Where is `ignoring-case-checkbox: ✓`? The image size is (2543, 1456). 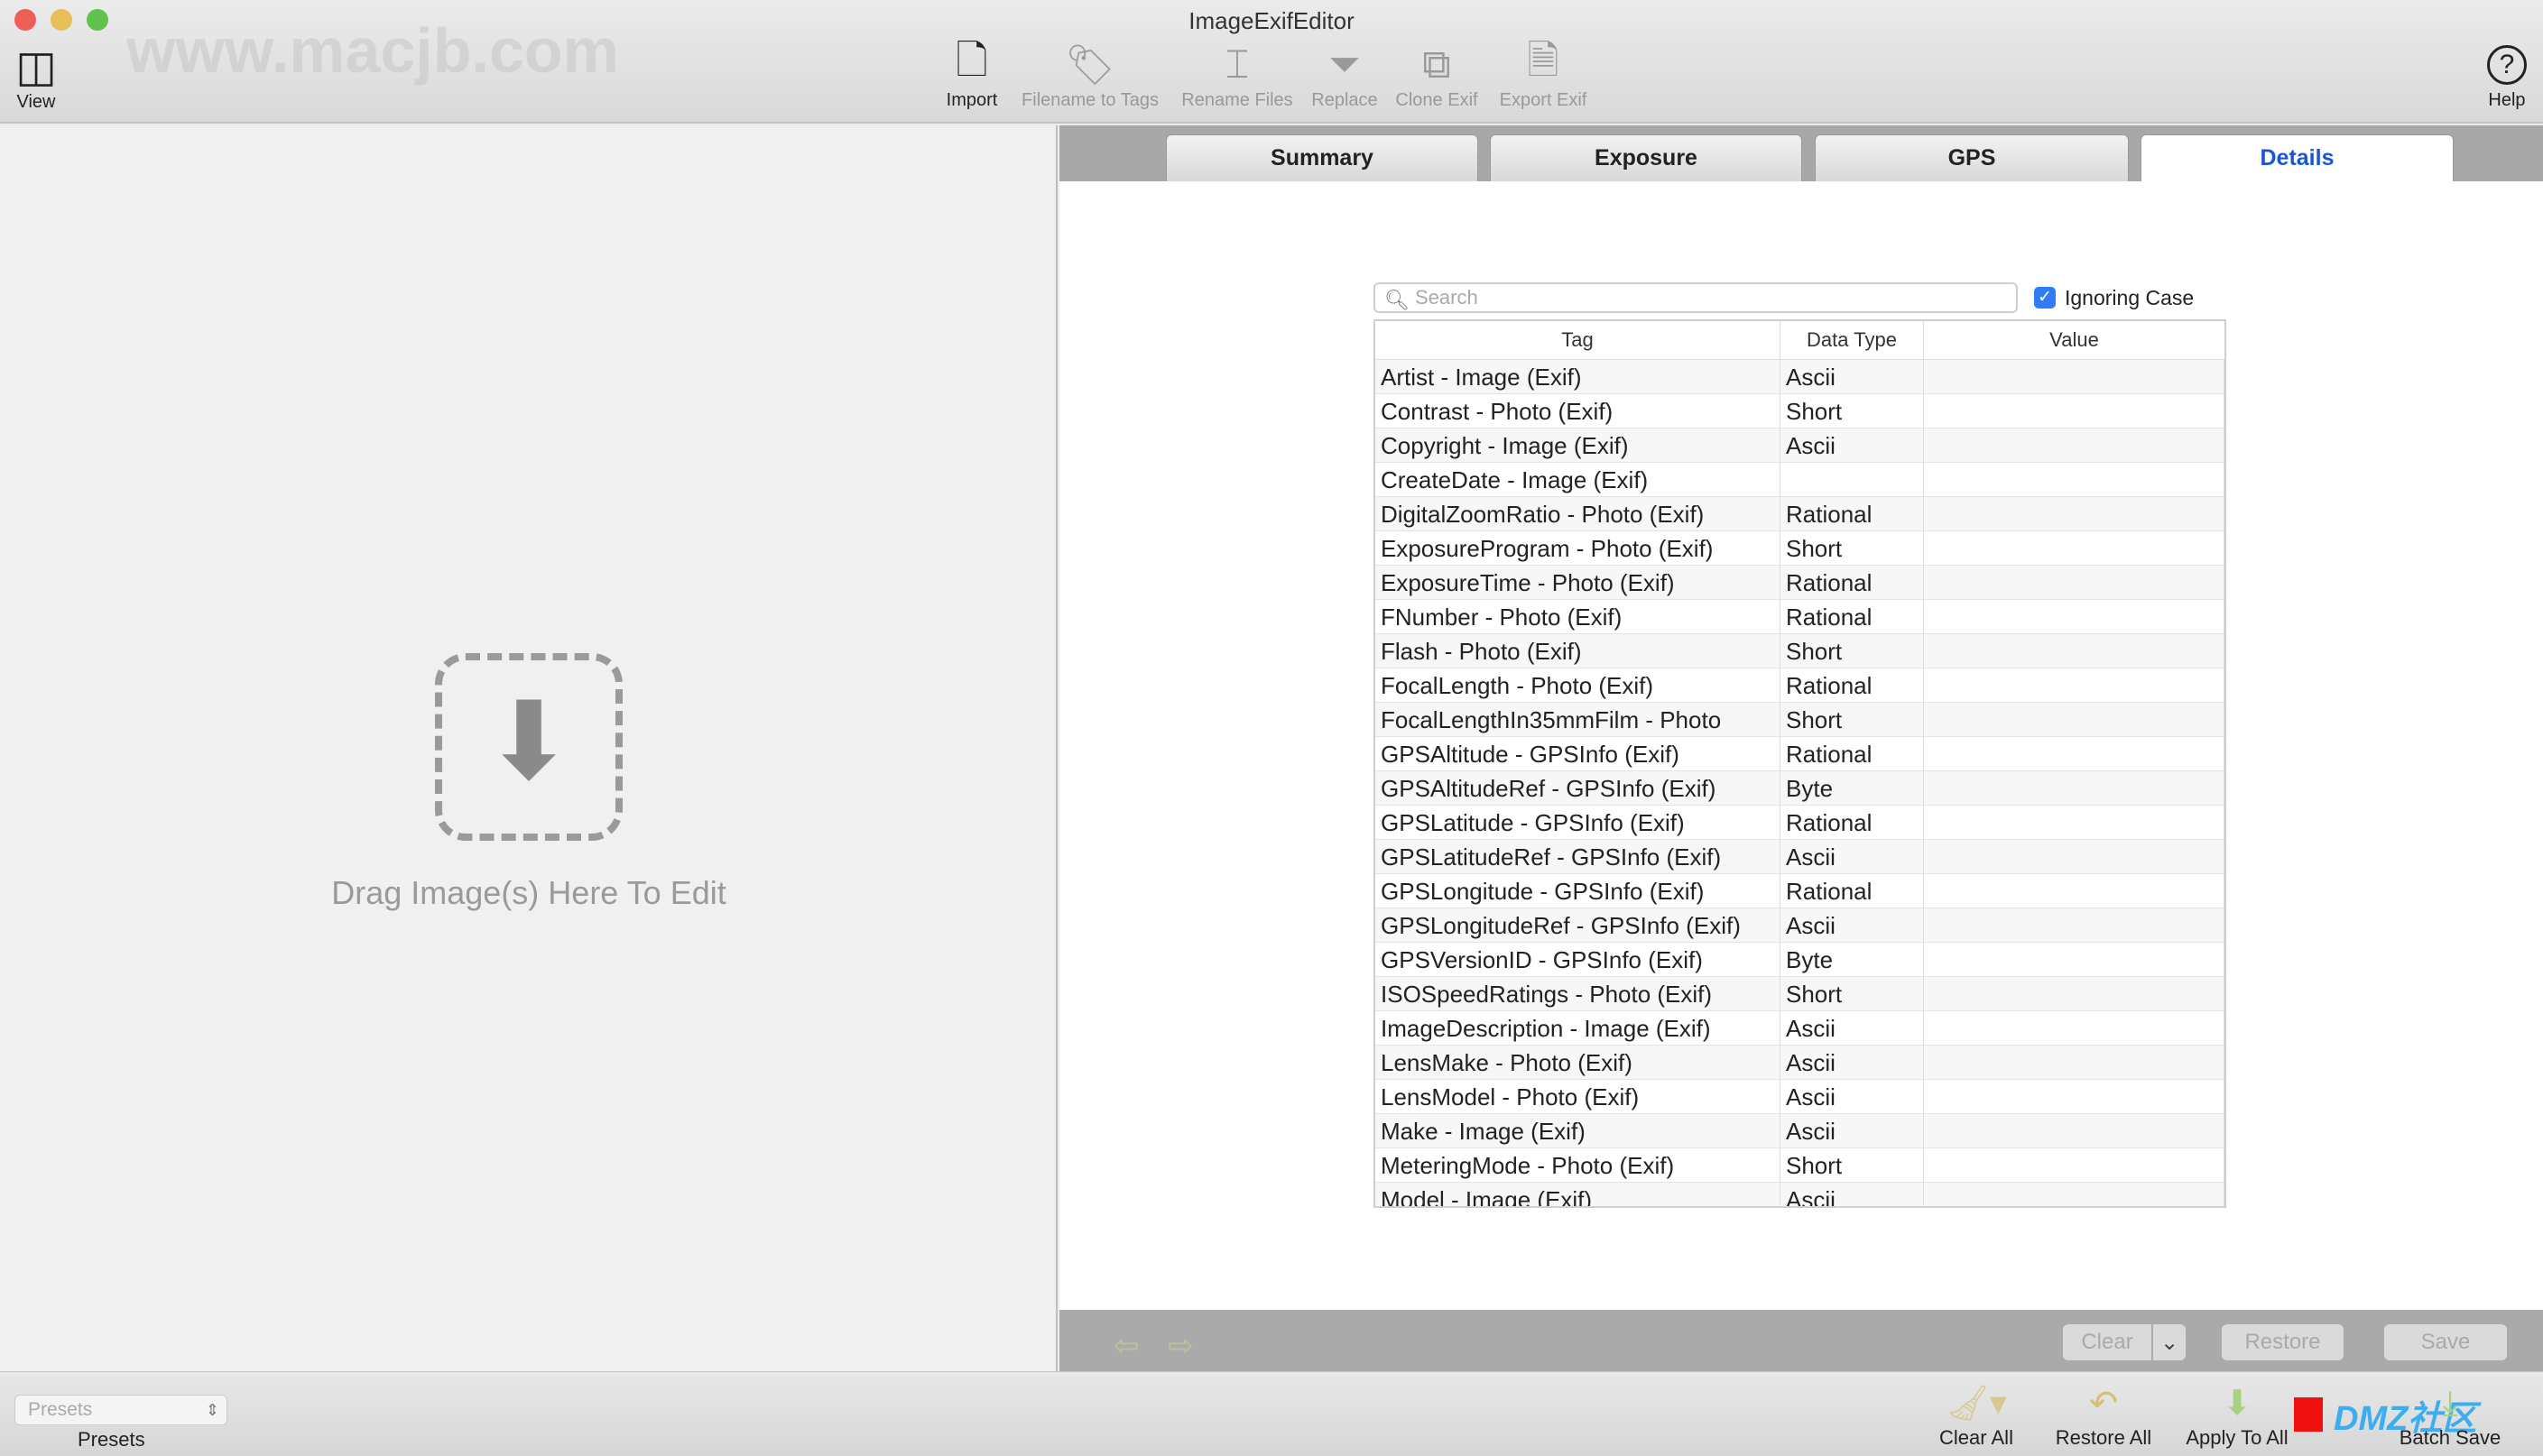
ignoring-case-checkbox: ✓ is located at coordinates (2045, 298).